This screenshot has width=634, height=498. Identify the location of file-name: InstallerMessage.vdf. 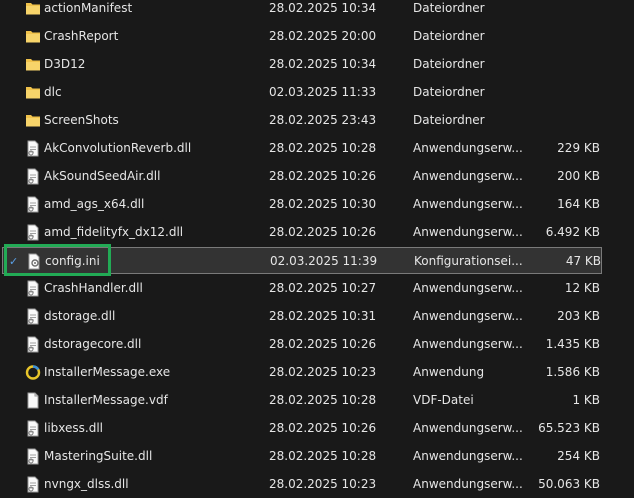
(106, 400).